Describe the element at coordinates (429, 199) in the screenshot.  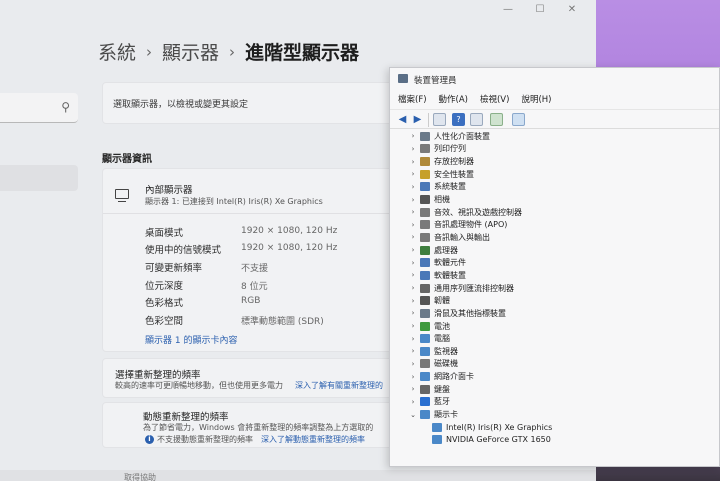
I see `device-category: › 相機` at that location.